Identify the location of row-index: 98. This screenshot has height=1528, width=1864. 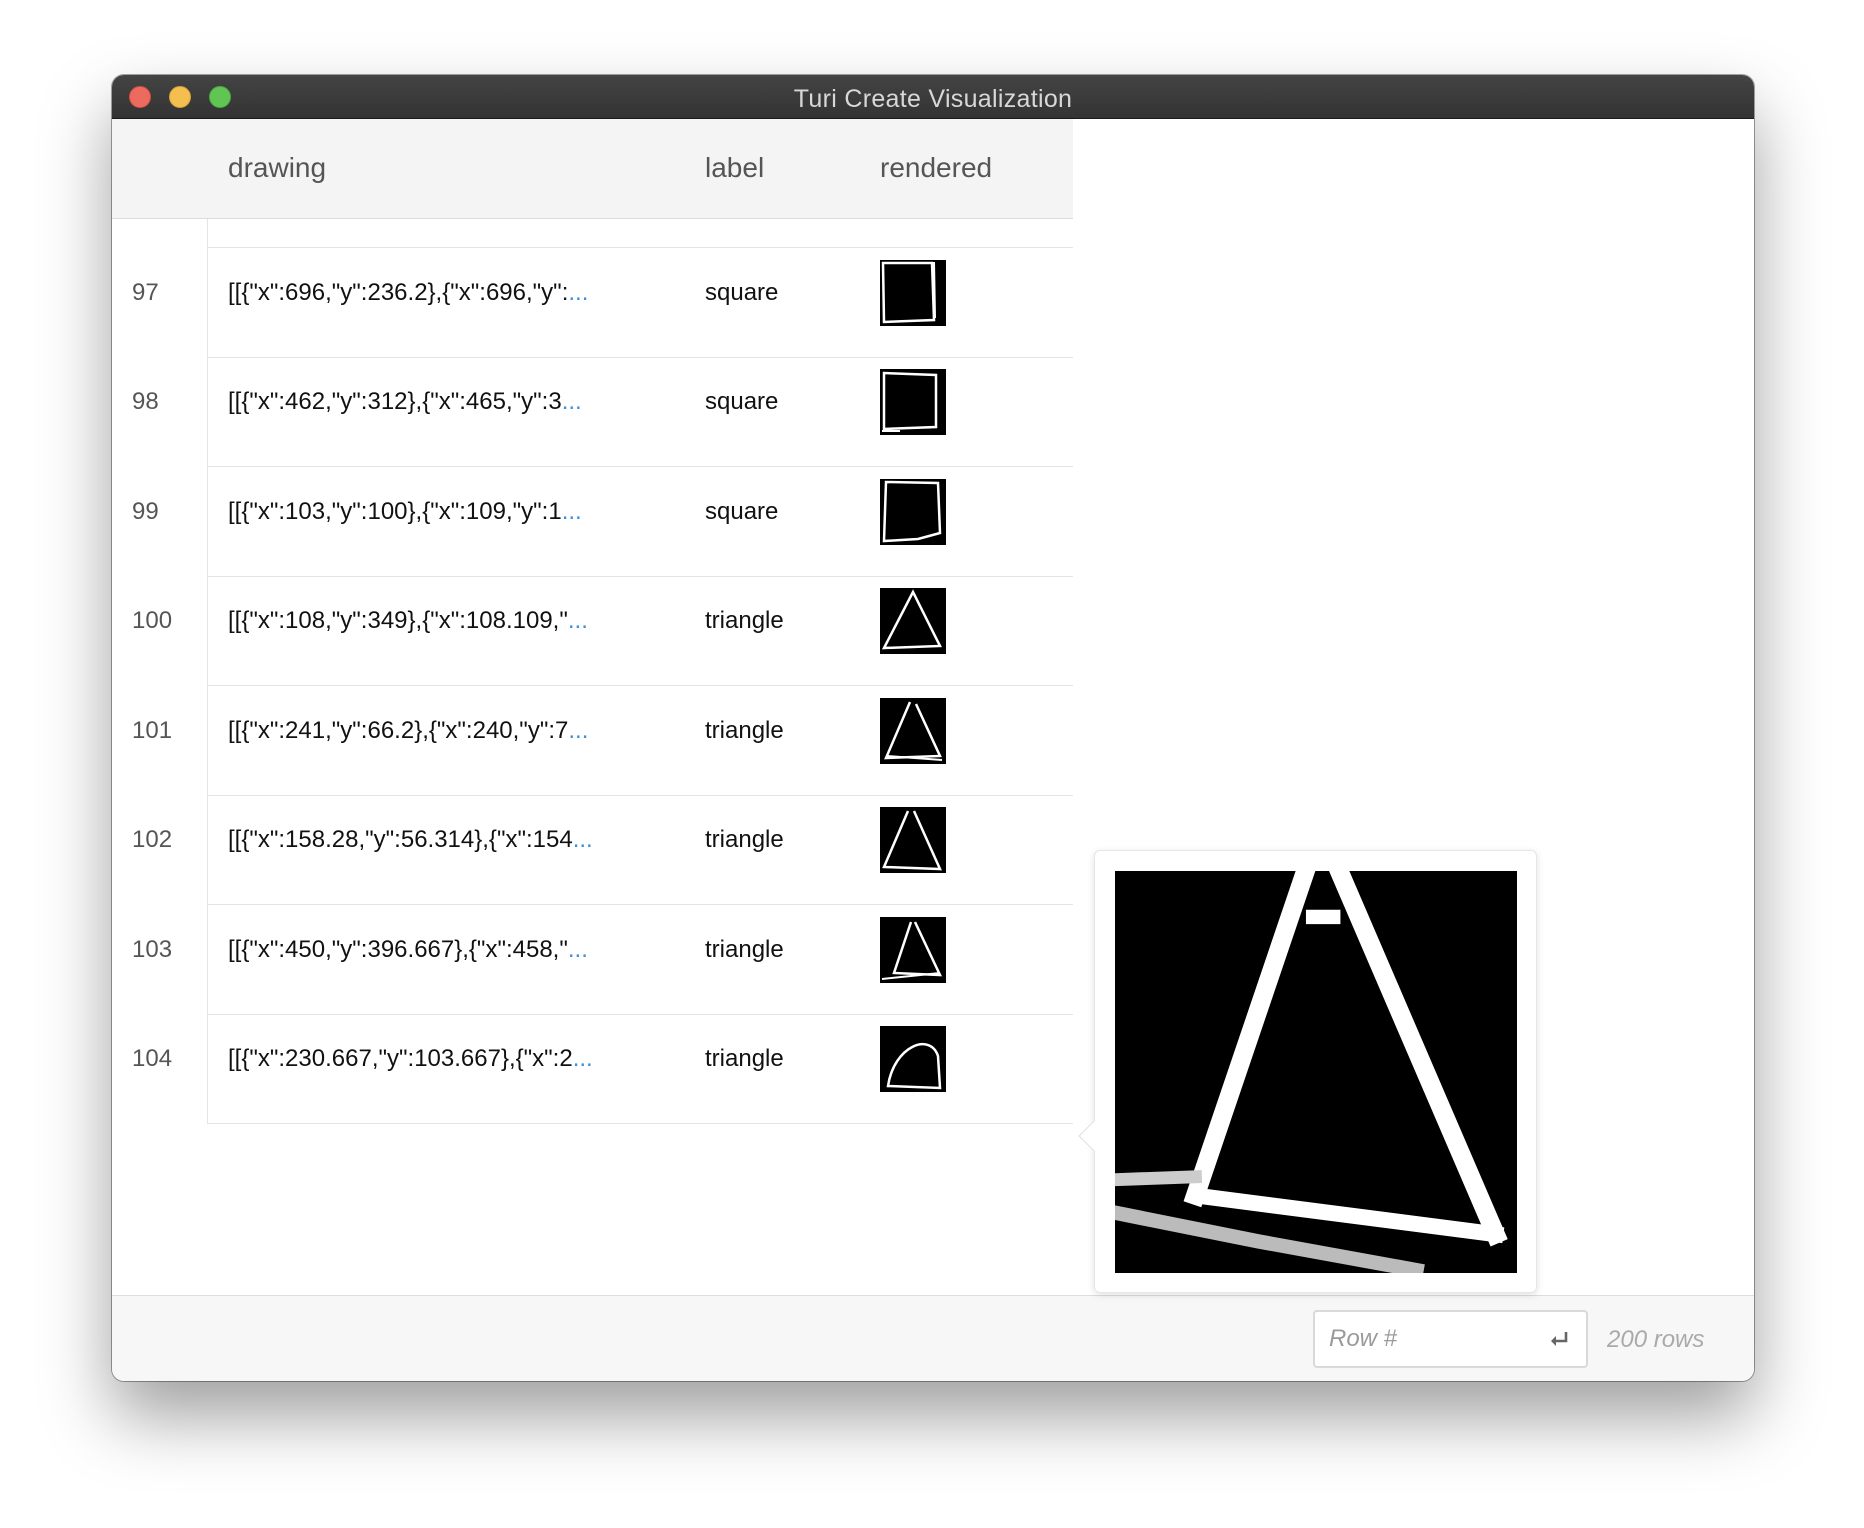
(145, 401).